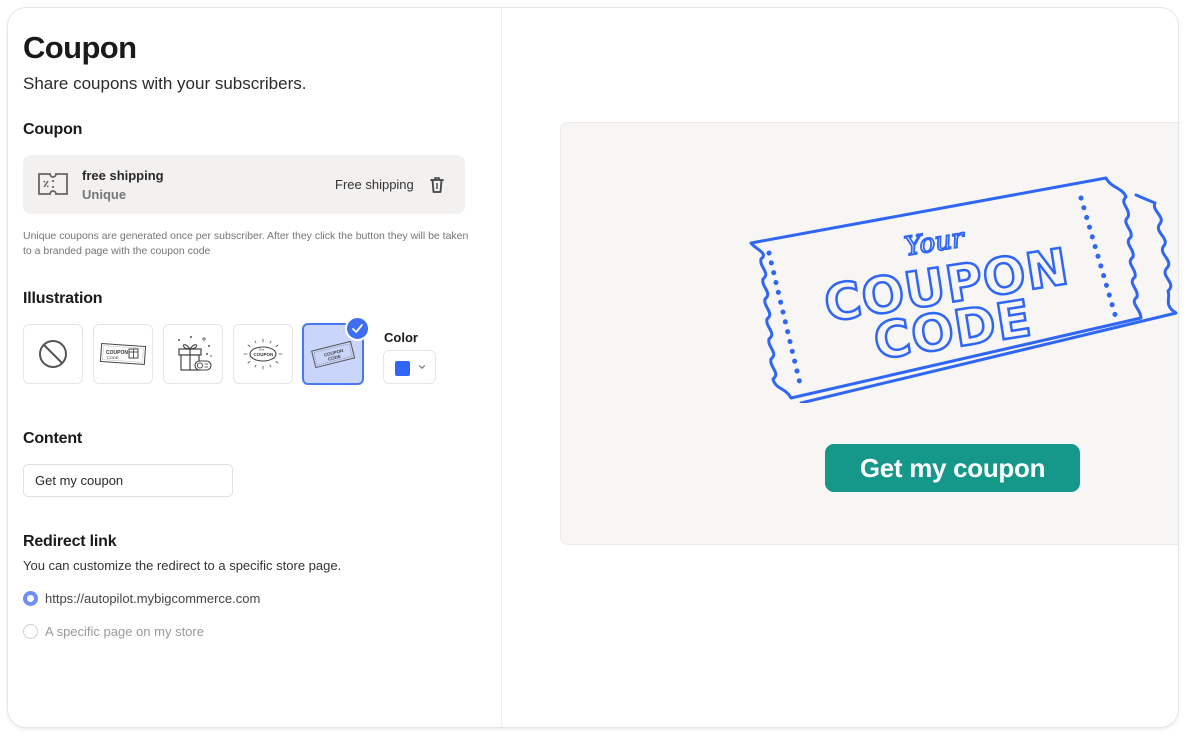  I want to click on coupon-name: free shipping, so click(123, 175).